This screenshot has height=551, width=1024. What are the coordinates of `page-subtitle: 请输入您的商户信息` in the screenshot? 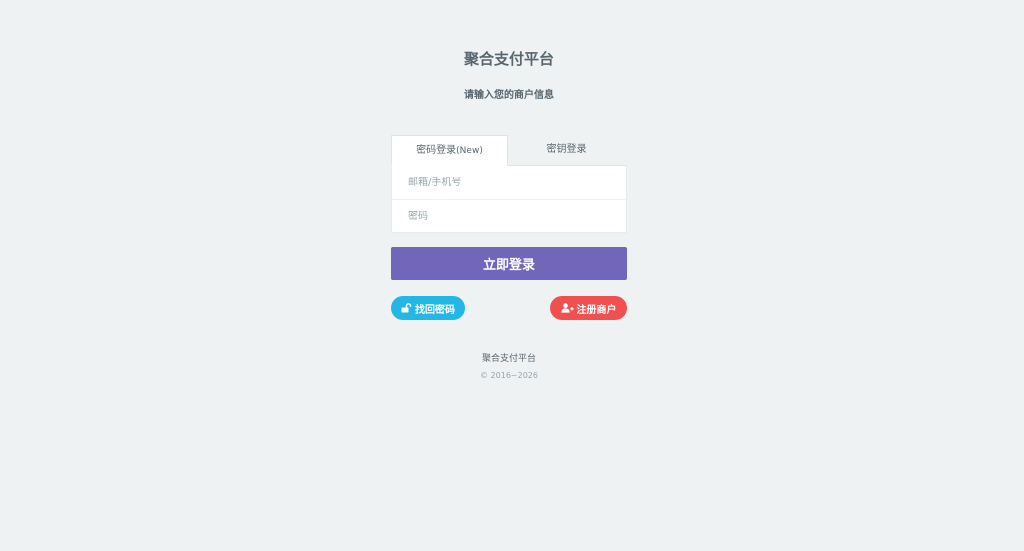 It's located at (509, 95).